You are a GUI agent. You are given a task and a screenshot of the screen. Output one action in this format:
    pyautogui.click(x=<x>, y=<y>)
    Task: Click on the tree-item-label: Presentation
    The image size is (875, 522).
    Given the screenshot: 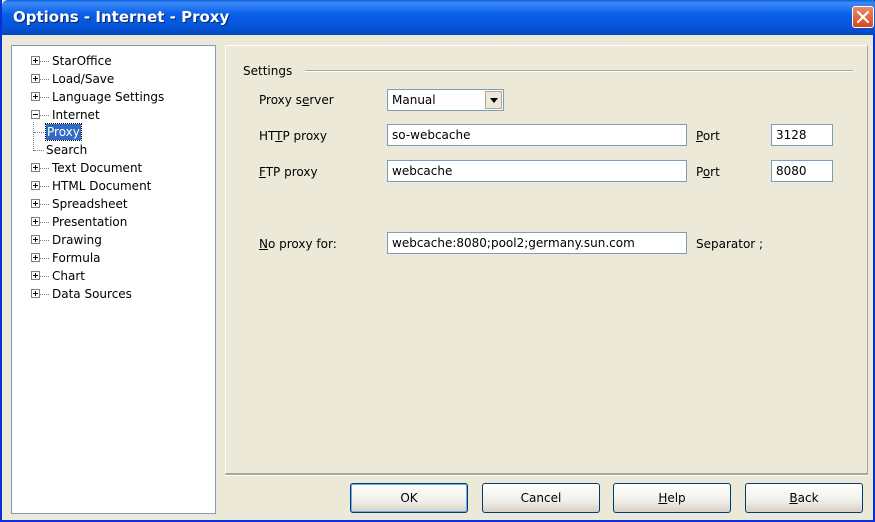 What is the action you would take?
    pyautogui.click(x=90, y=222)
    